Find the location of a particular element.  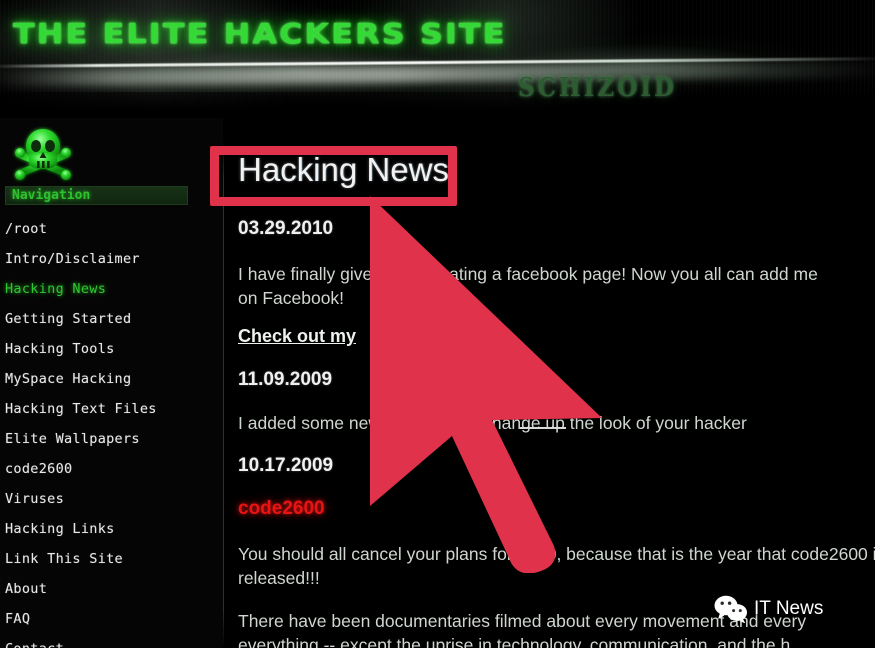

sidebar-item-hacking-links: Hacking Links is located at coordinates (60, 529).